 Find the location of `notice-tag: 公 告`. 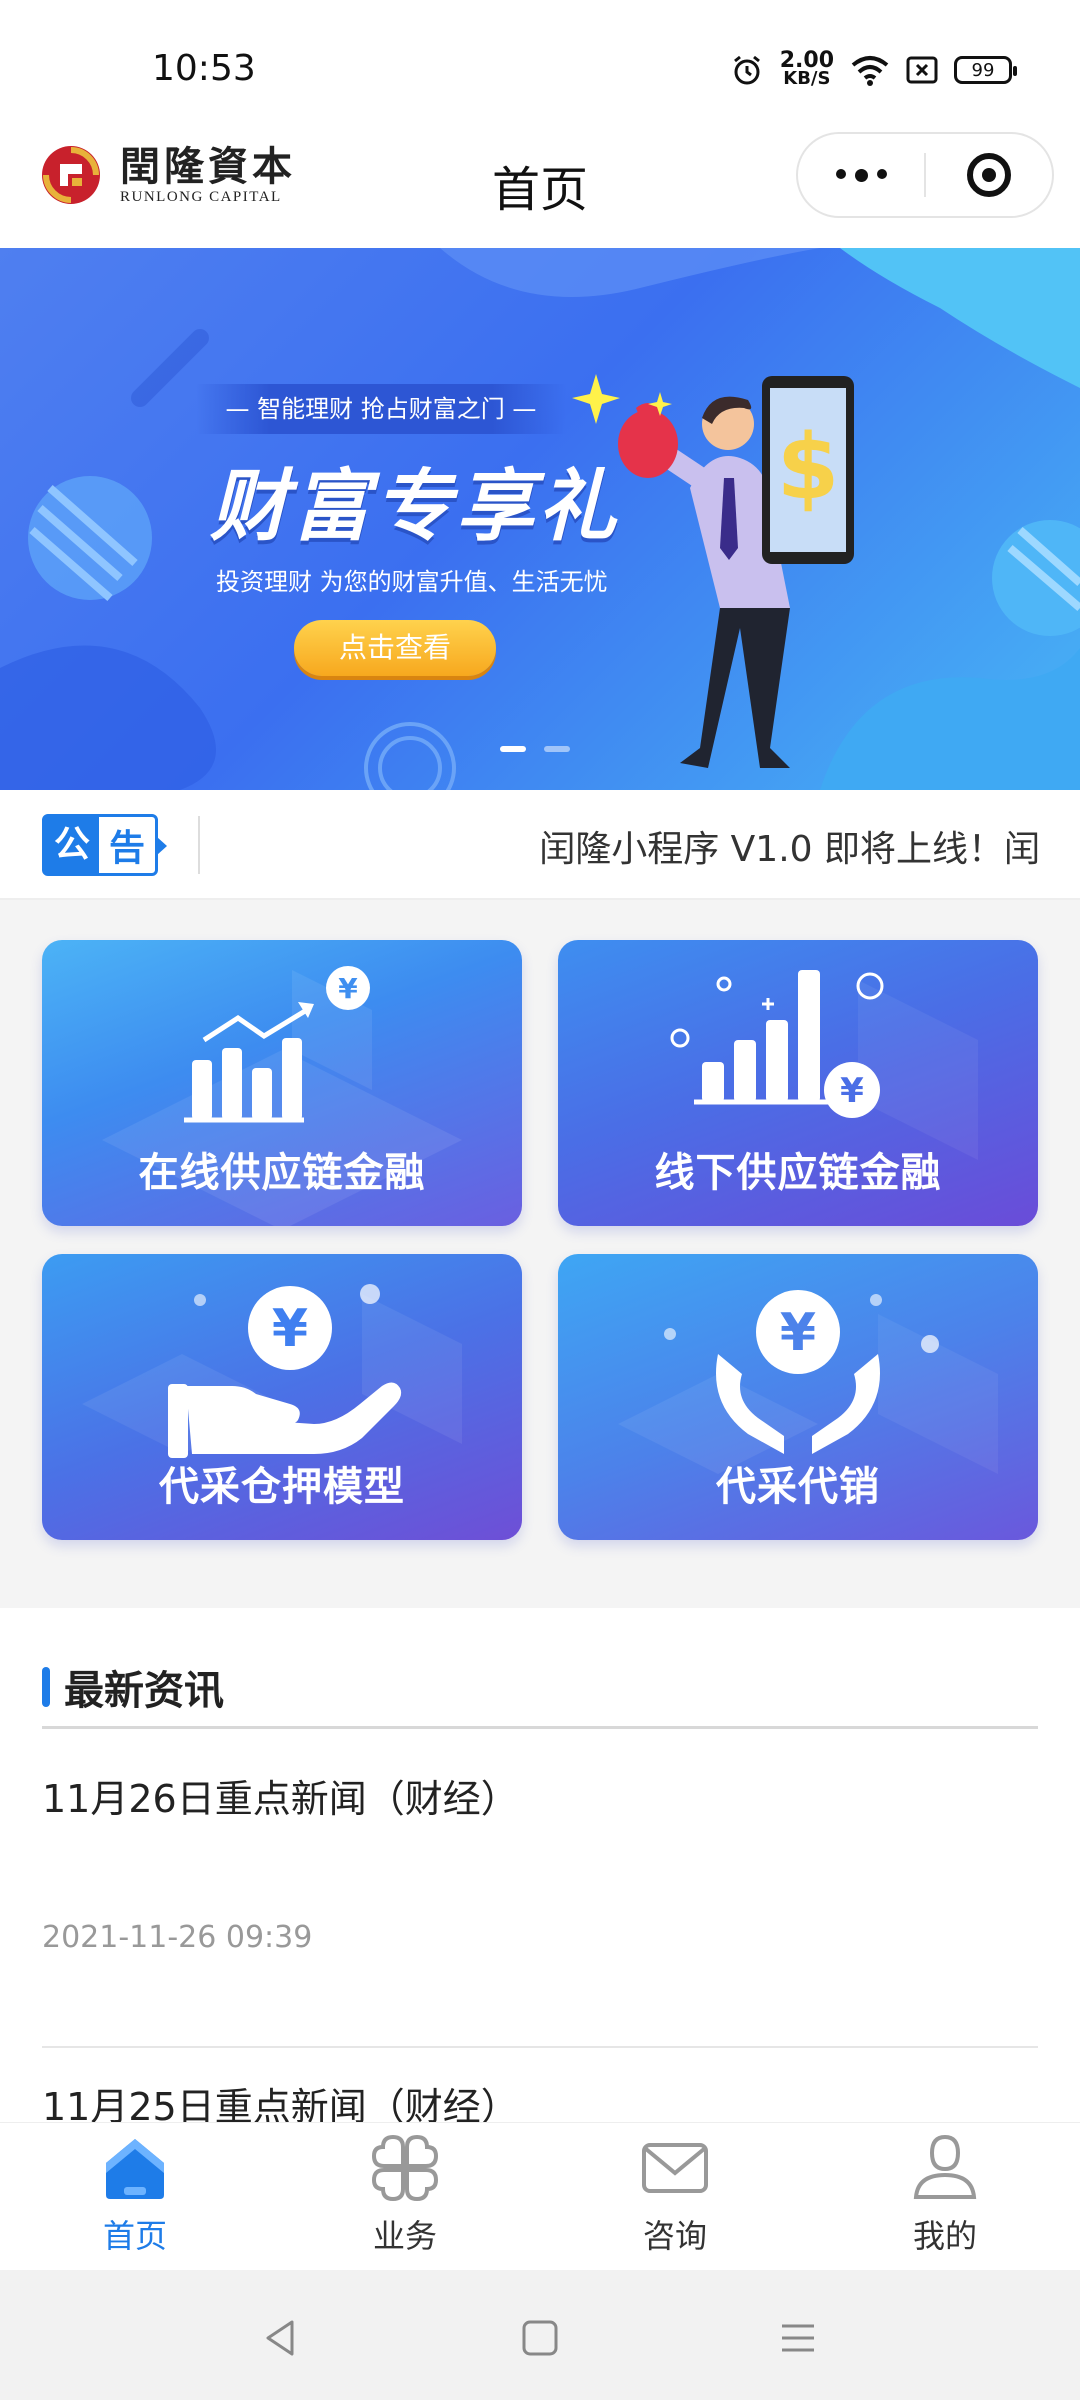

notice-tag: 公 告 is located at coordinates (104, 845).